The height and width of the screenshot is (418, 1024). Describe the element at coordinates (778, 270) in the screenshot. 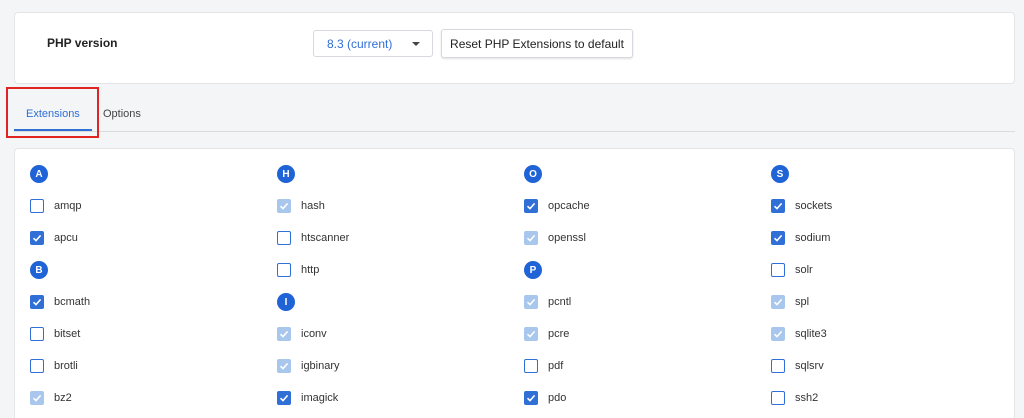

I see `extension-checkbox-solr` at that location.